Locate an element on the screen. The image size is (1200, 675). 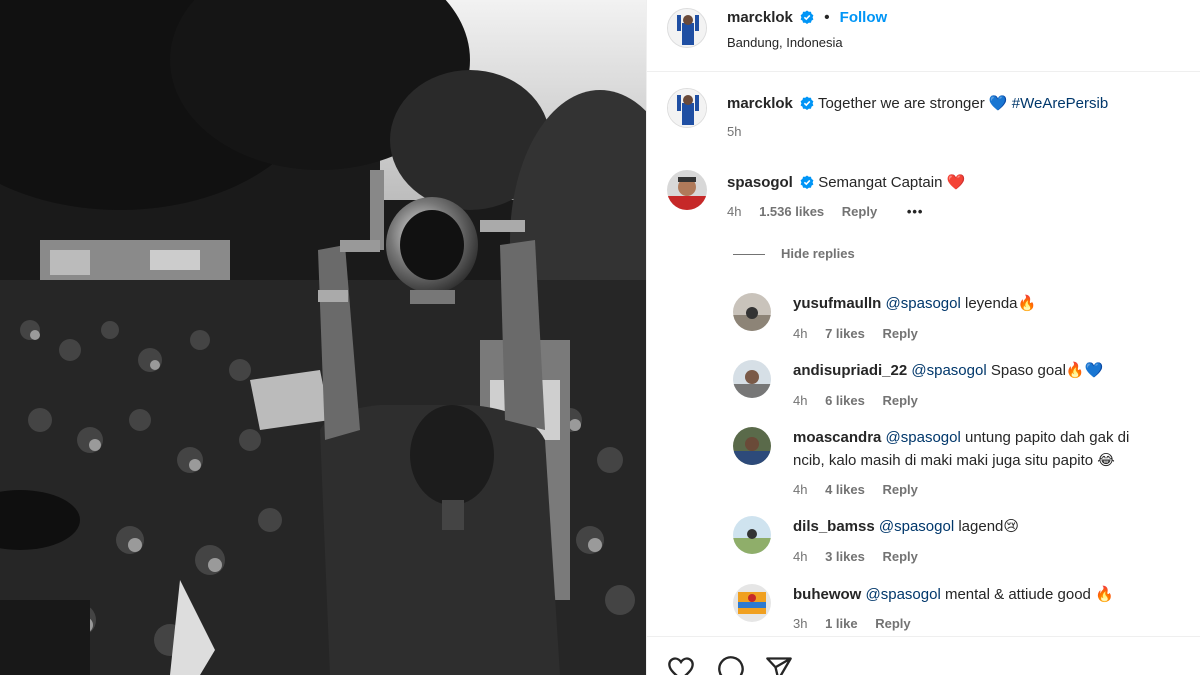
reply-text: leyenda🔥 is located at coordinates (1000, 303).